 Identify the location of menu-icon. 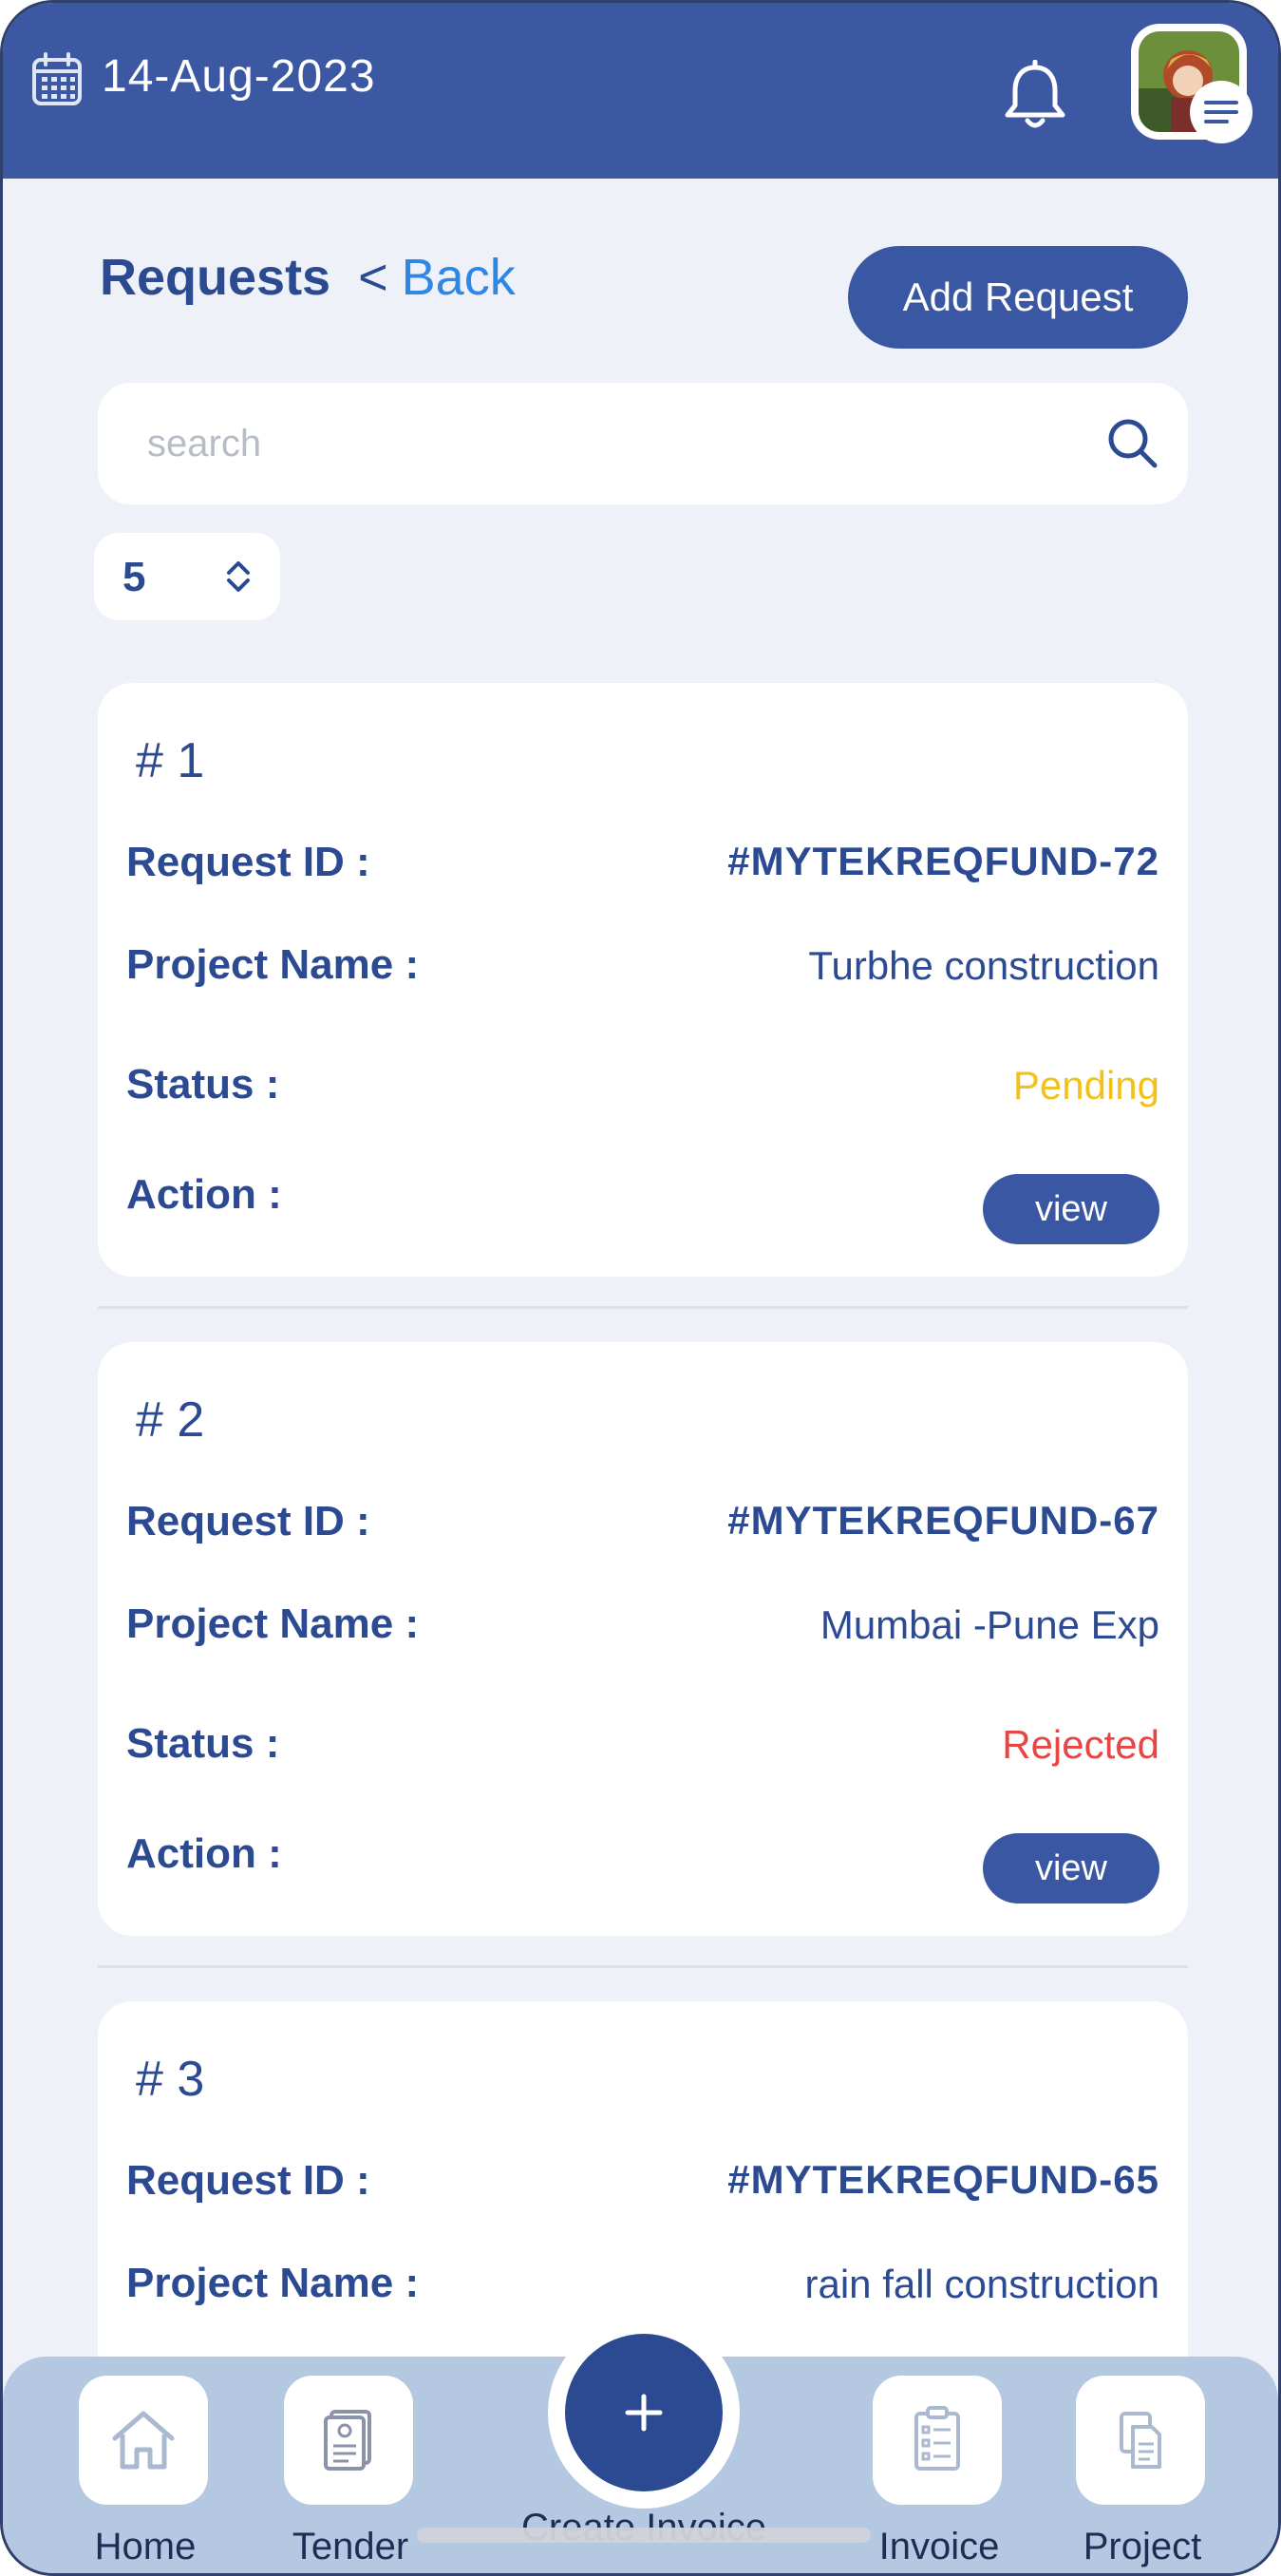
(1221, 112).